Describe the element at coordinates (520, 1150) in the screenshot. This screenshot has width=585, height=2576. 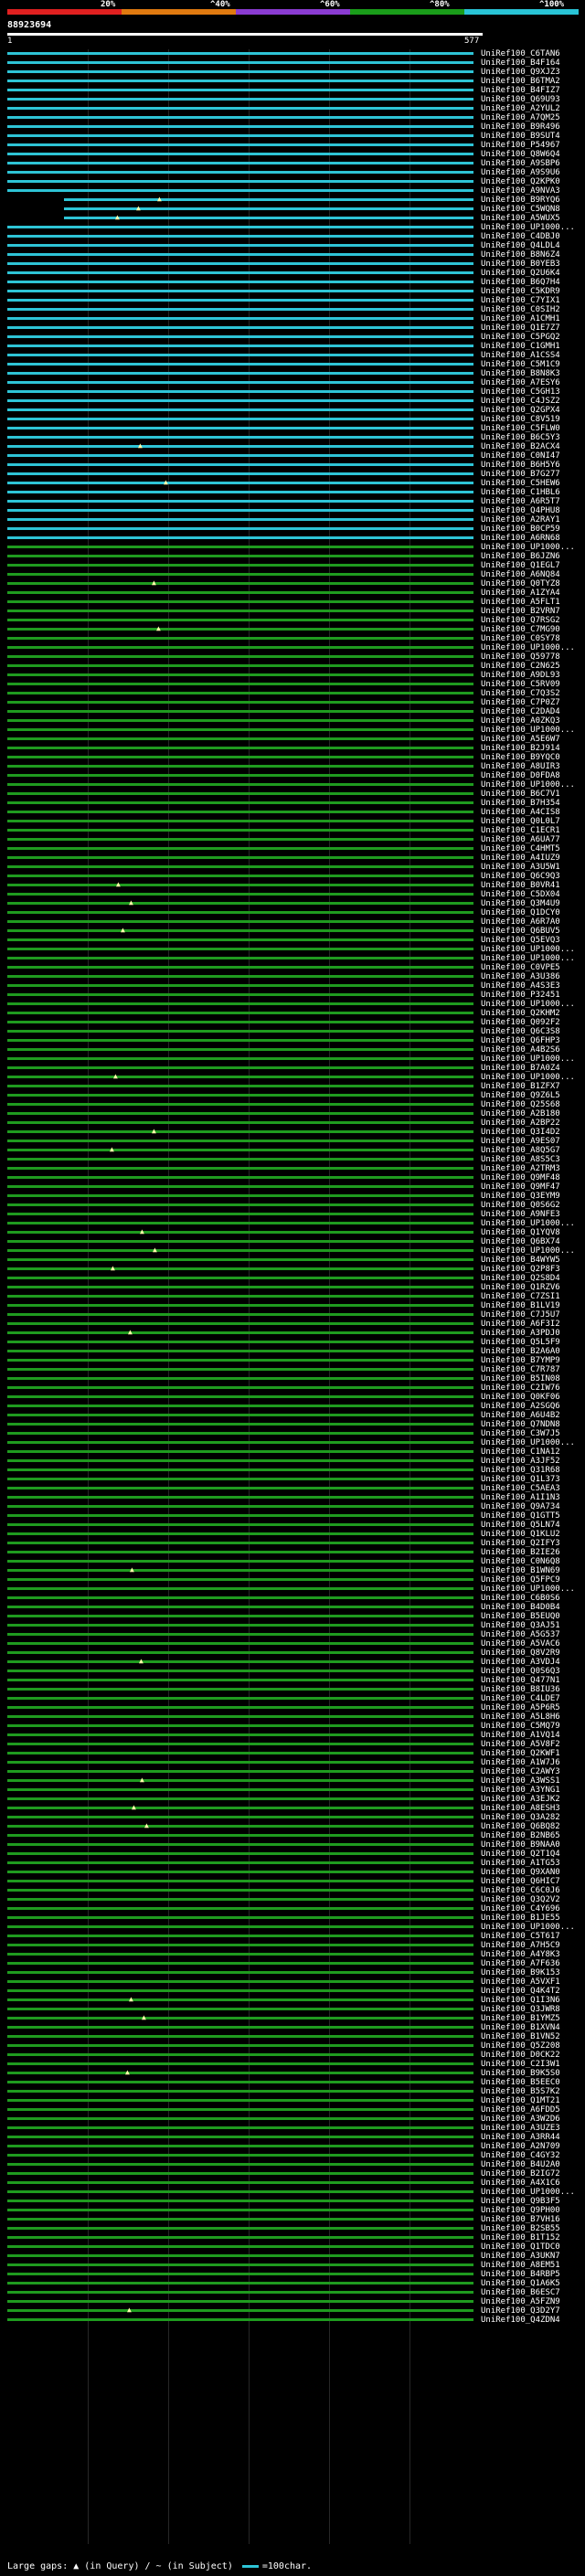
I see `hit-label: UniRef100_A8Q5G7` at that location.